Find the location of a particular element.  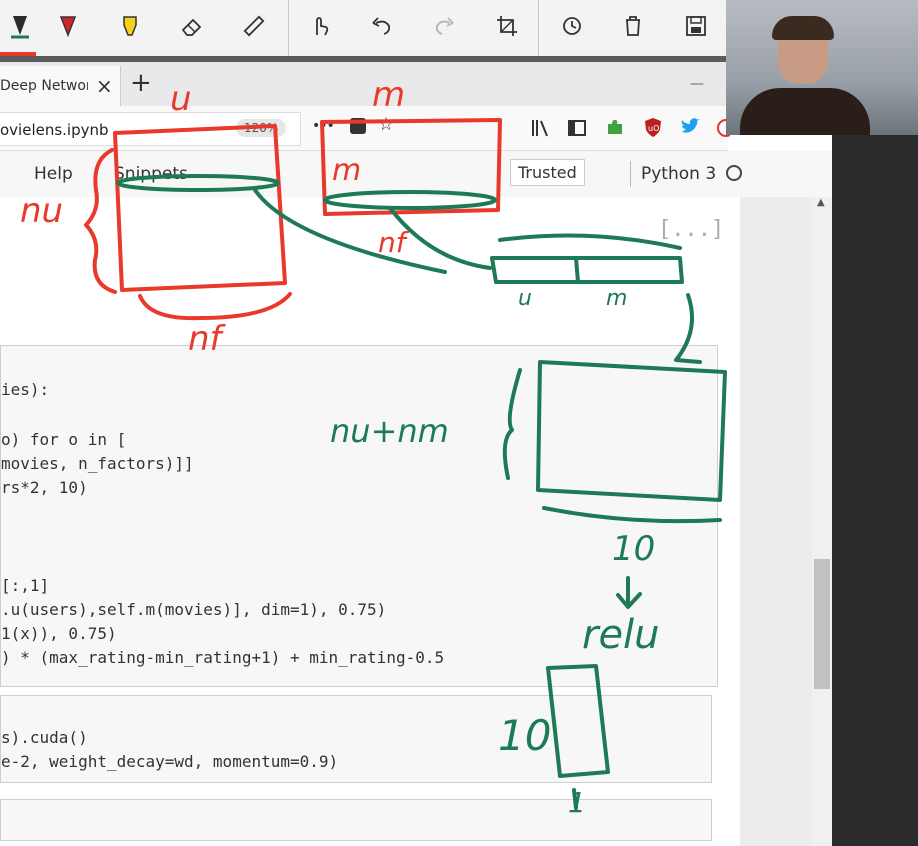

annotation-ten: 10 is located at coordinates (633, 549).